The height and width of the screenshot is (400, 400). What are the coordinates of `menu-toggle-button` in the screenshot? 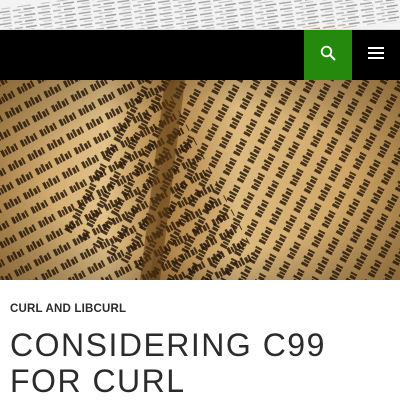 It's located at (376, 55).